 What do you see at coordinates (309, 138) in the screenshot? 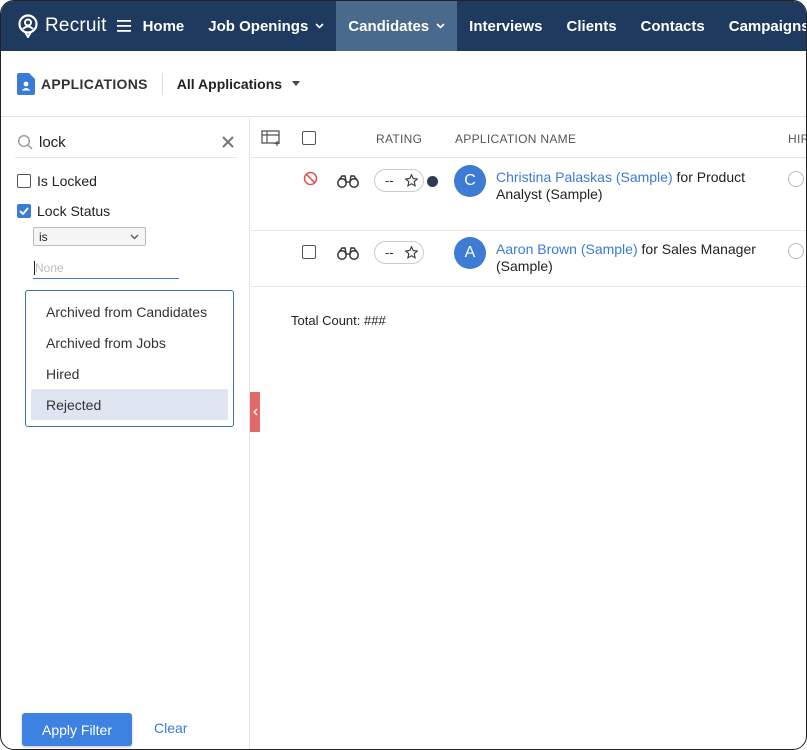
I see `select-all-checkbox` at bounding box center [309, 138].